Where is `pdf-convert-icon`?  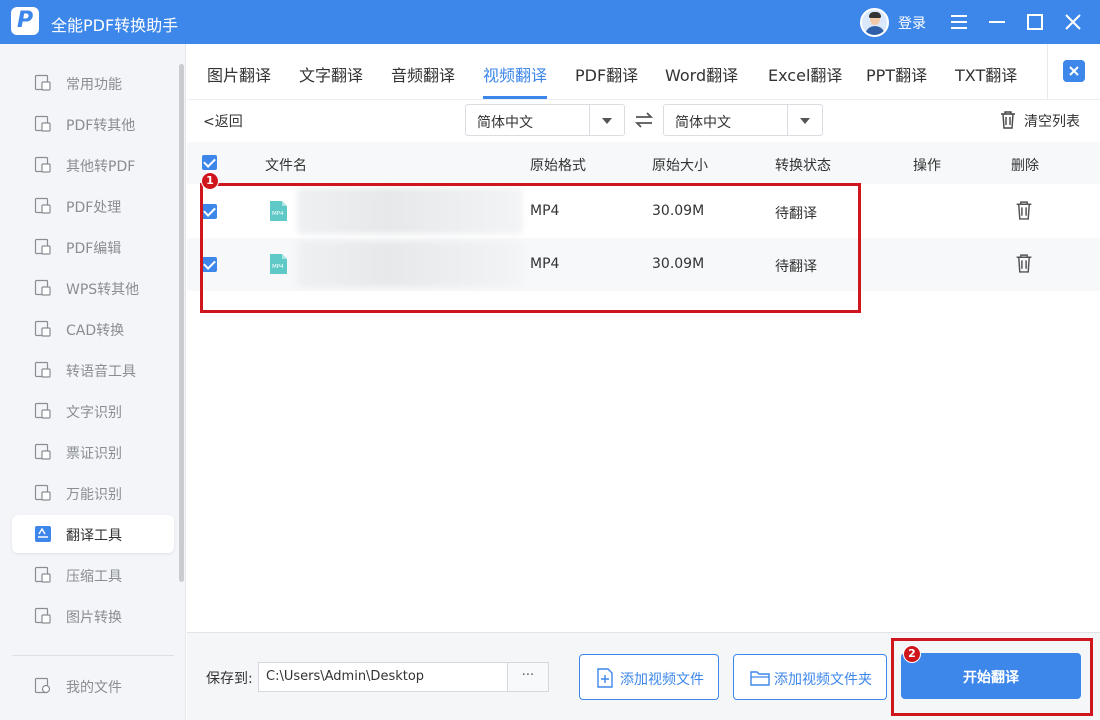 pdf-convert-icon is located at coordinates (42, 123).